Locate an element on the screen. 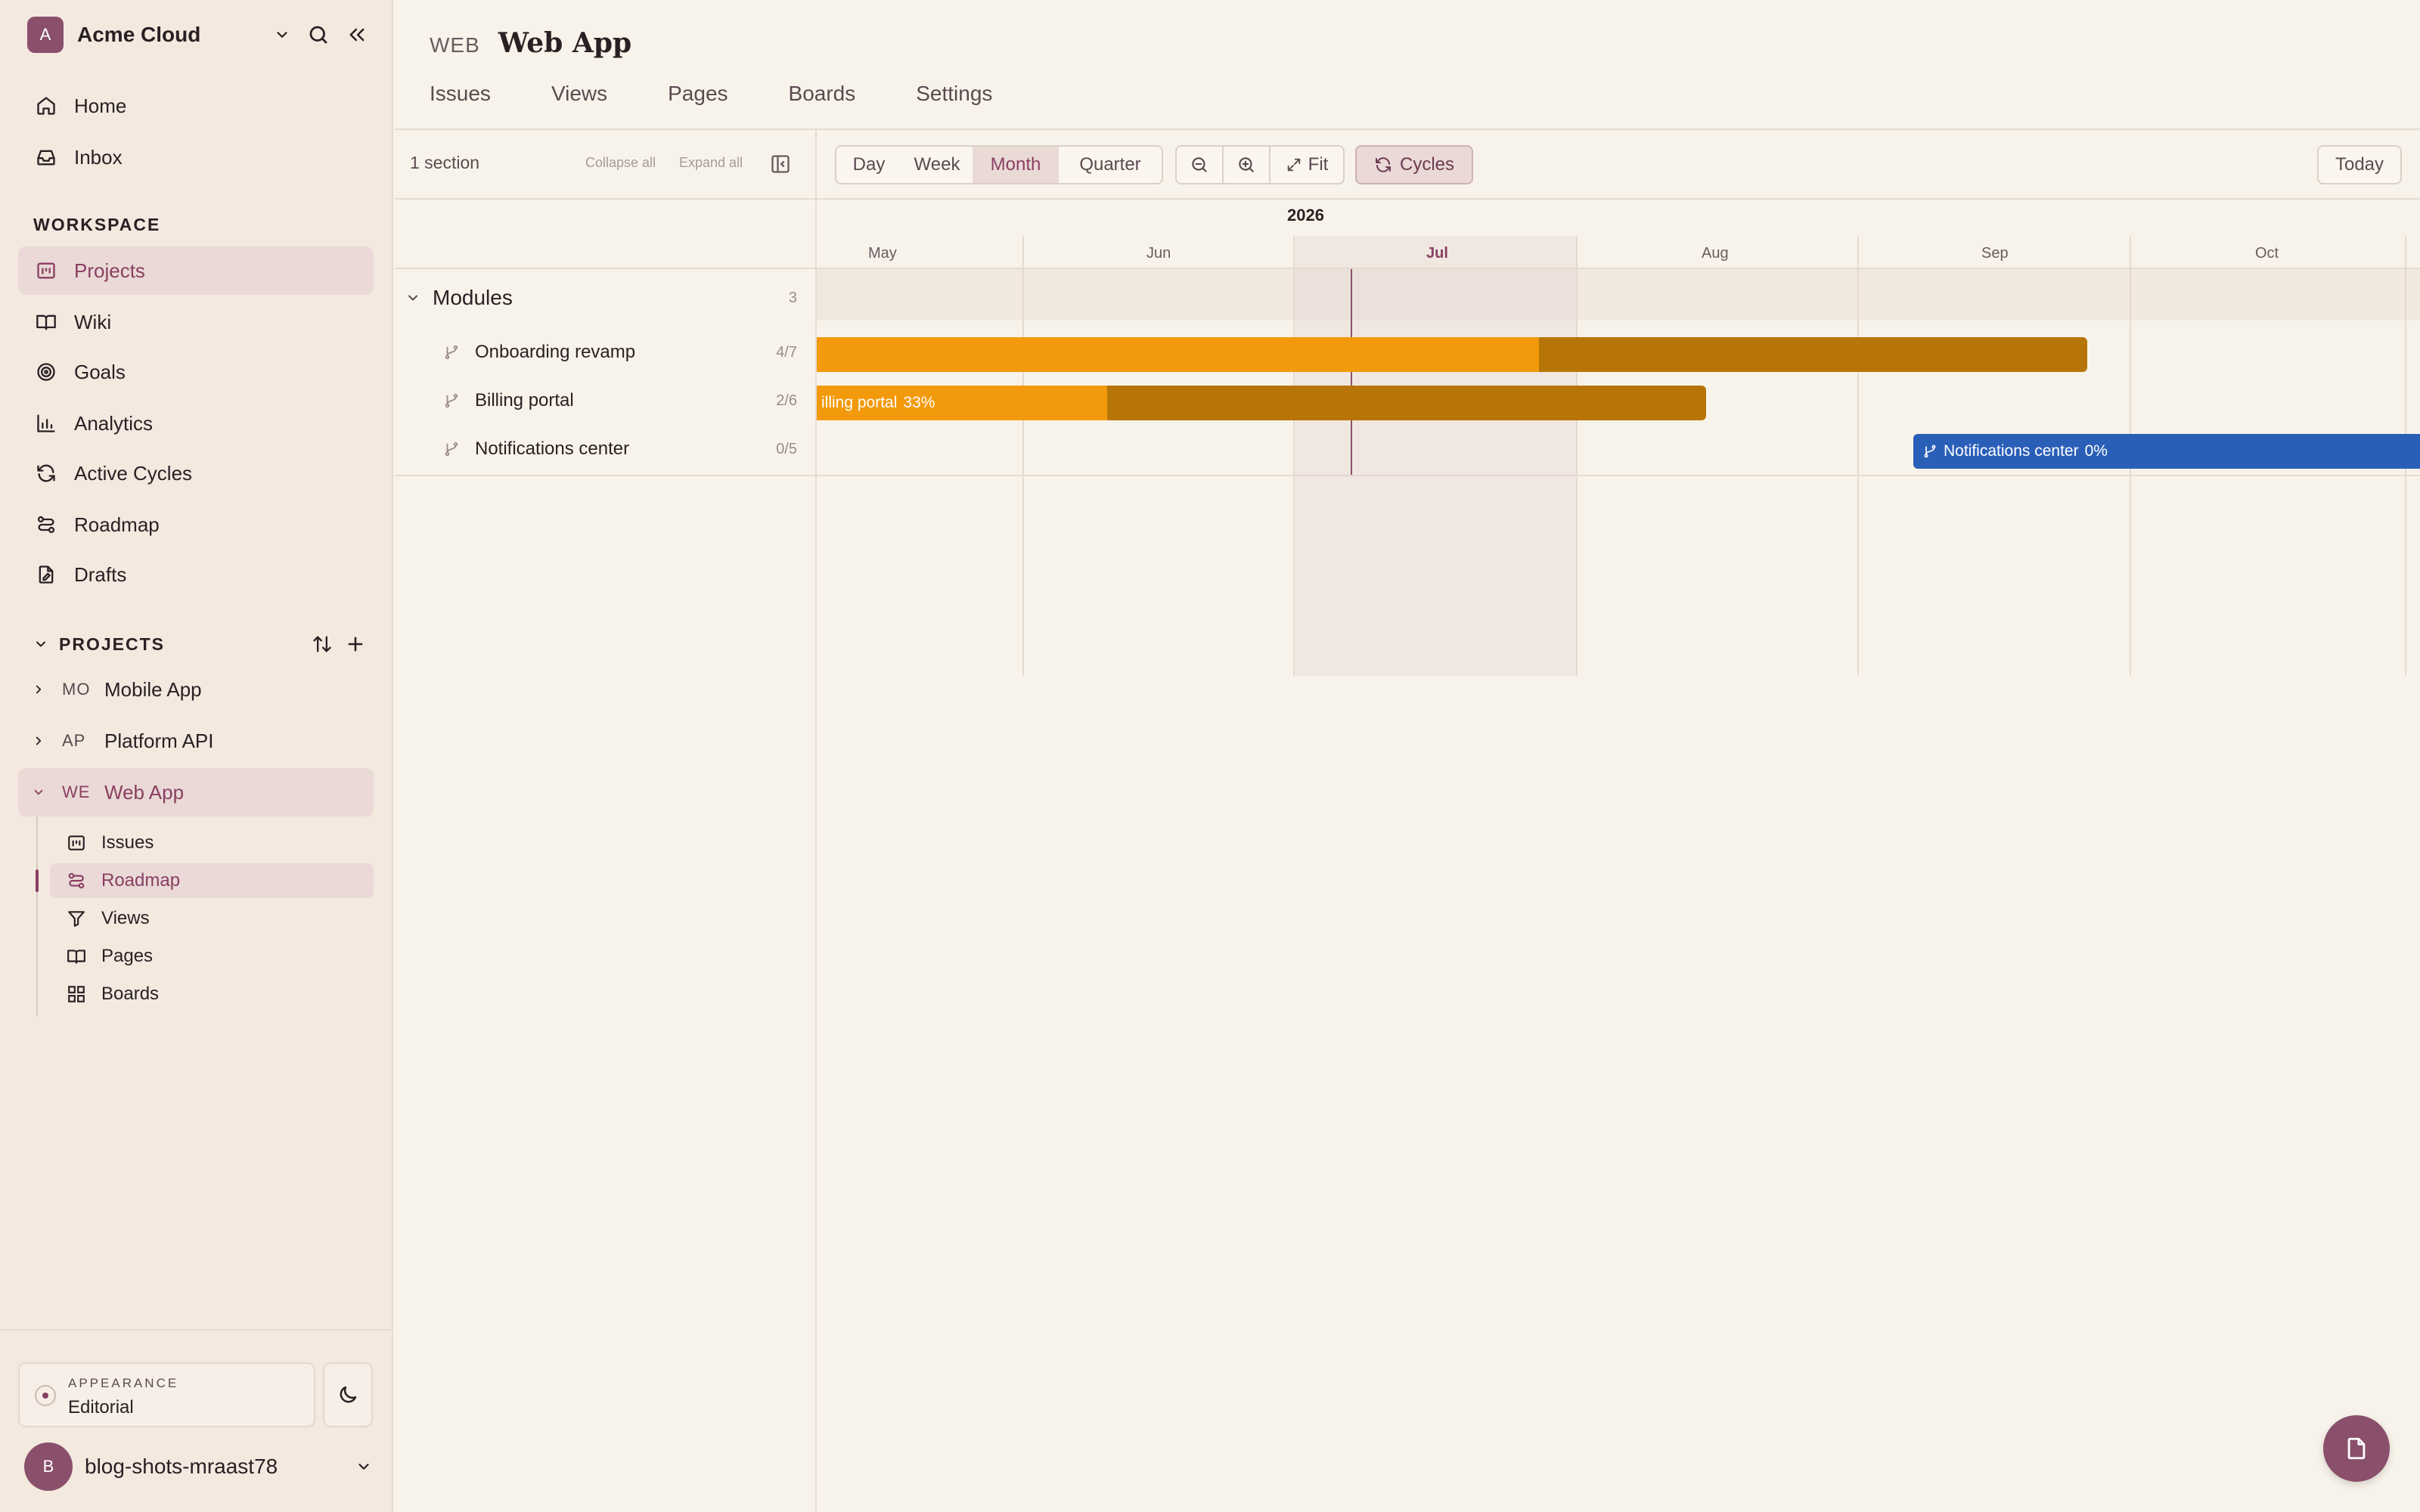 The image size is (2420, 1512). zoom-out-icon is located at coordinates (1199, 165).